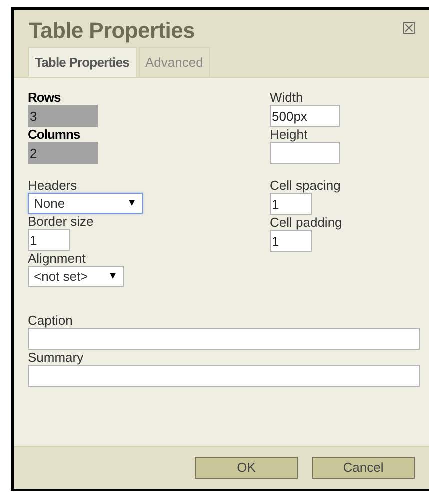 This screenshot has height=493, width=429. What do you see at coordinates (287, 97) in the screenshot?
I see `field-label: Width` at bounding box center [287, 97].